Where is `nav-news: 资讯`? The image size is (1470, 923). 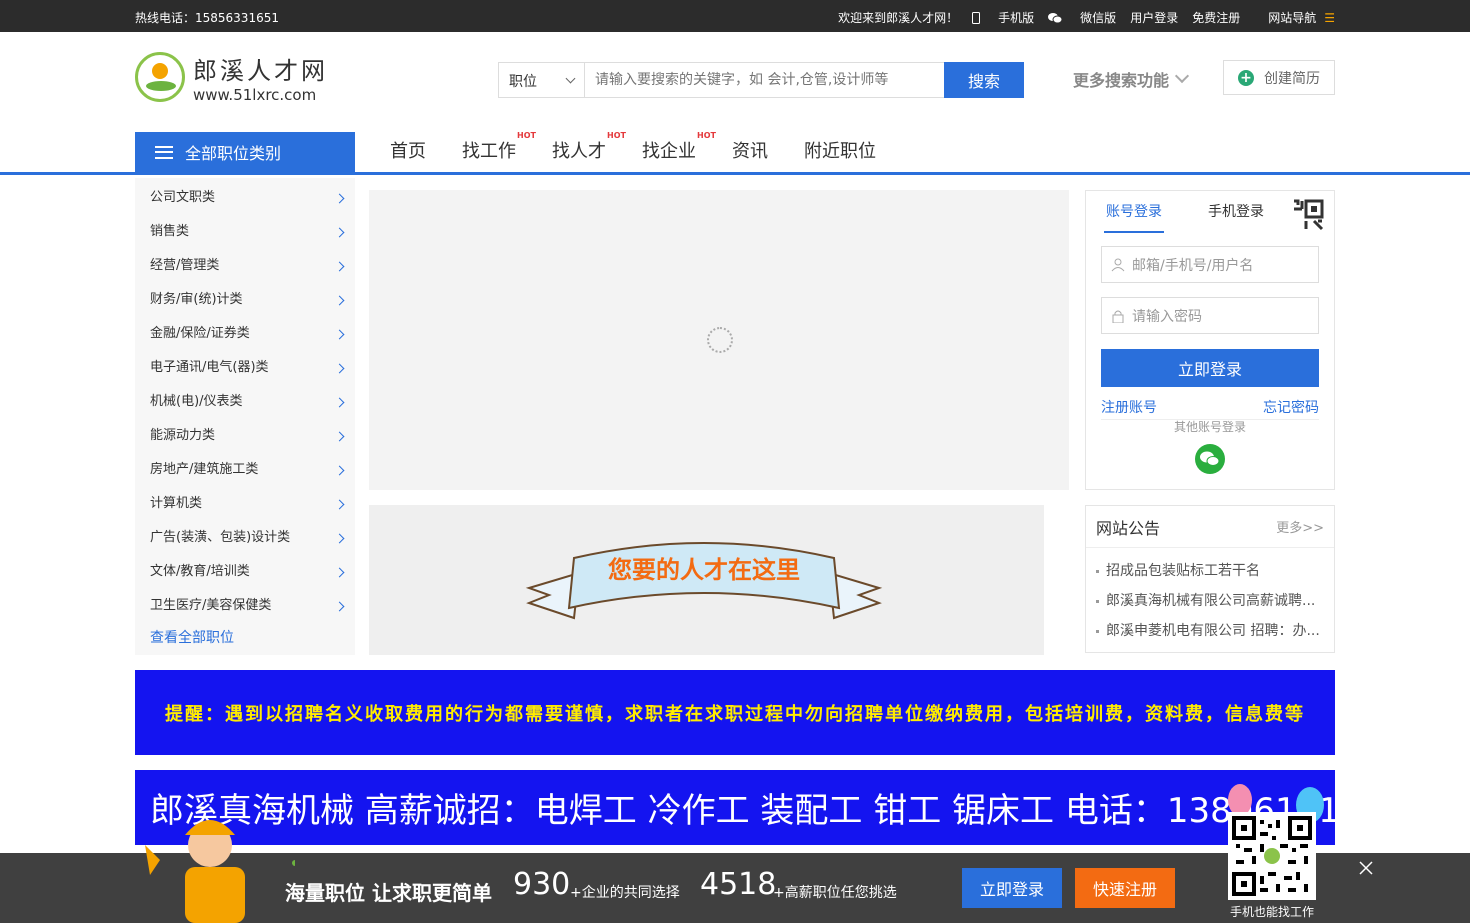 nav-news: 资讯 is located at coordinates (750, 150).